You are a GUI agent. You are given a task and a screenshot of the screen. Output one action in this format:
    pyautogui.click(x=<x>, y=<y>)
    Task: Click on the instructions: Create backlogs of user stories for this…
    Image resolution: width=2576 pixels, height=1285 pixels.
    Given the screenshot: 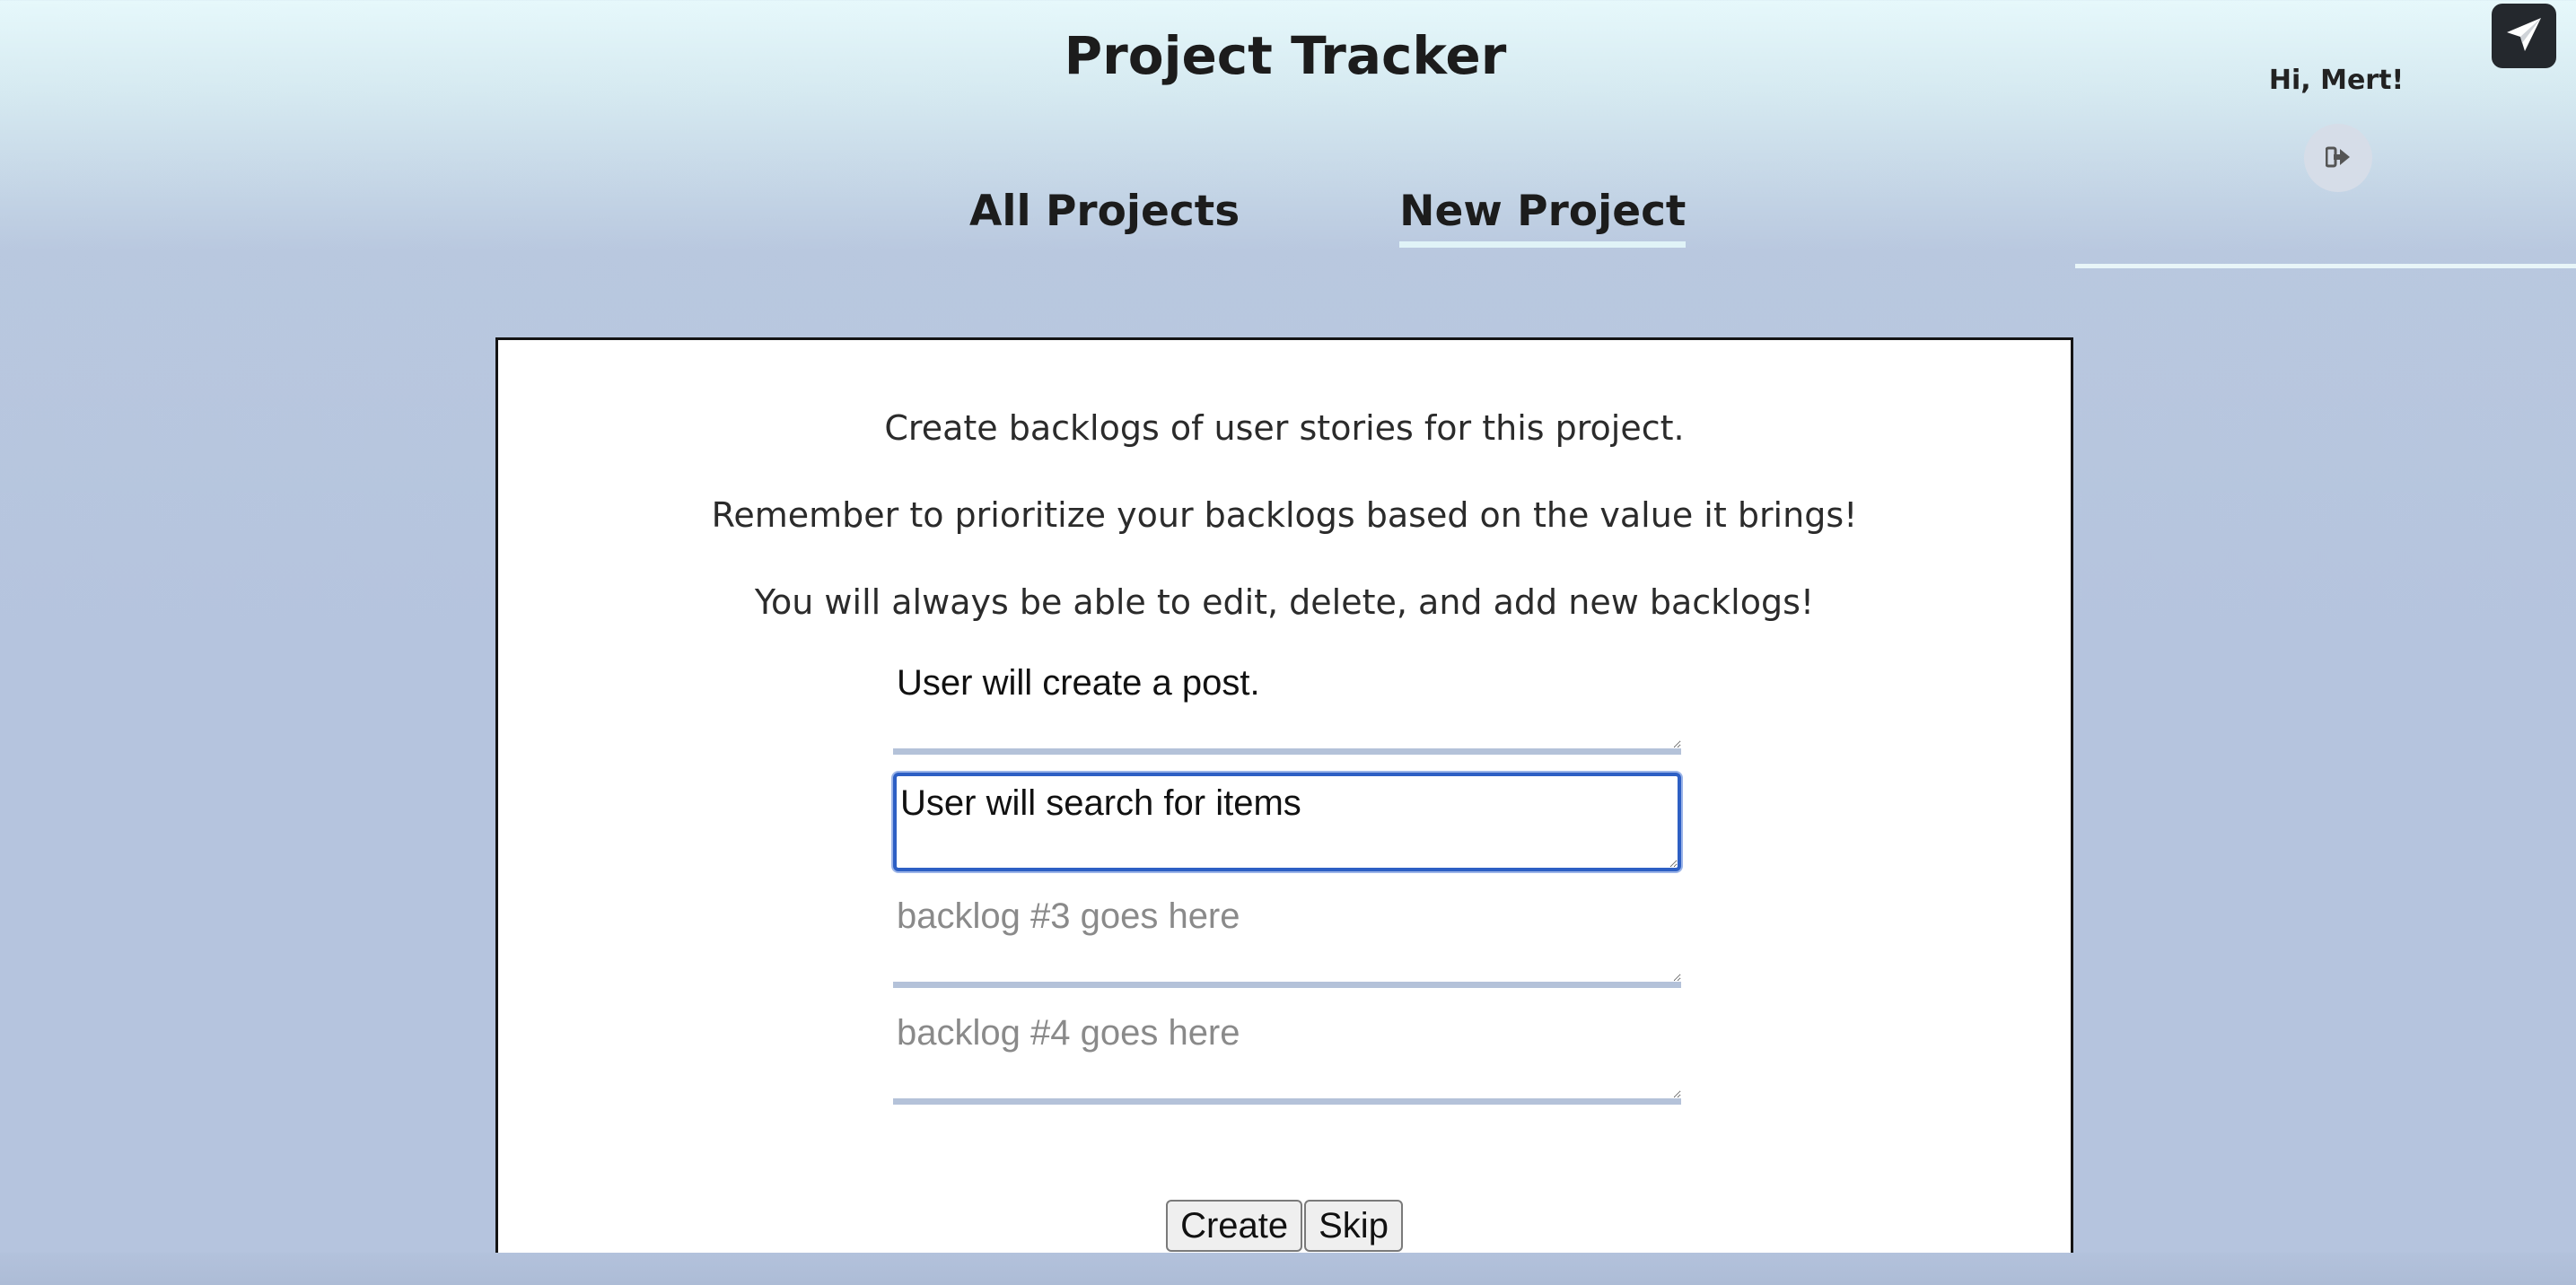 What is the action you would take?
    pyautogui.click(x=1284, y=515)
    